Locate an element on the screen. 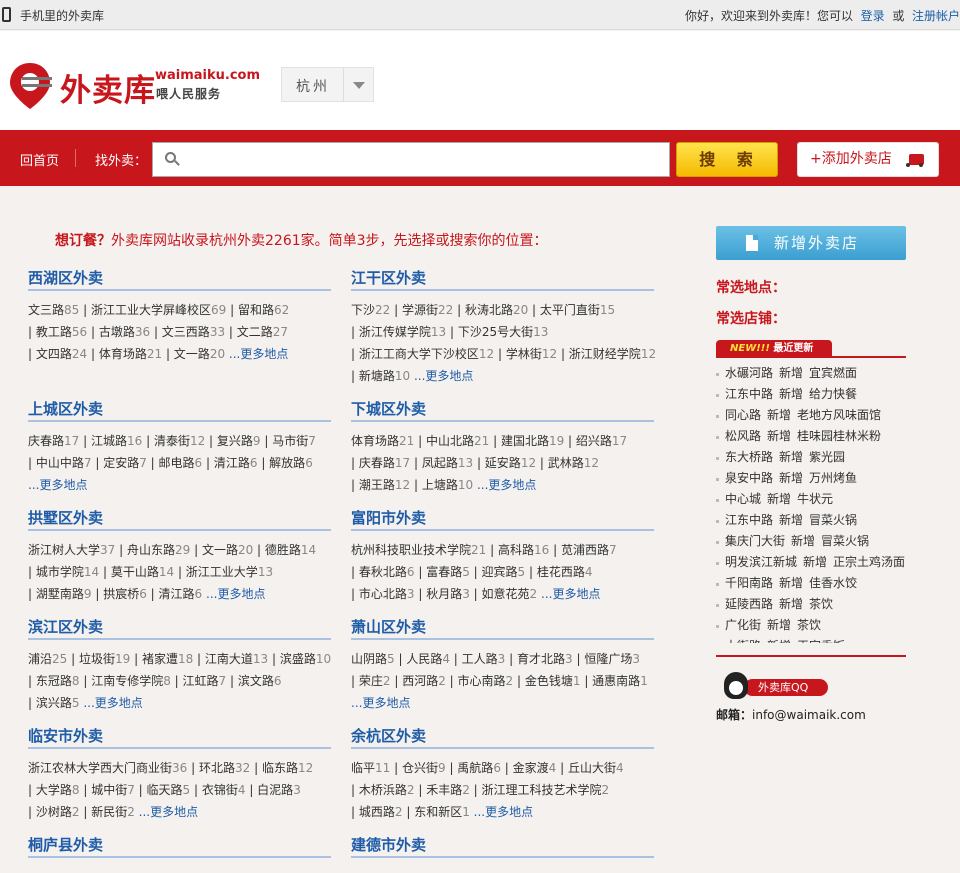 The image size is (960, 873). search-button: 搜 索 is located at coordinates (727, 159).